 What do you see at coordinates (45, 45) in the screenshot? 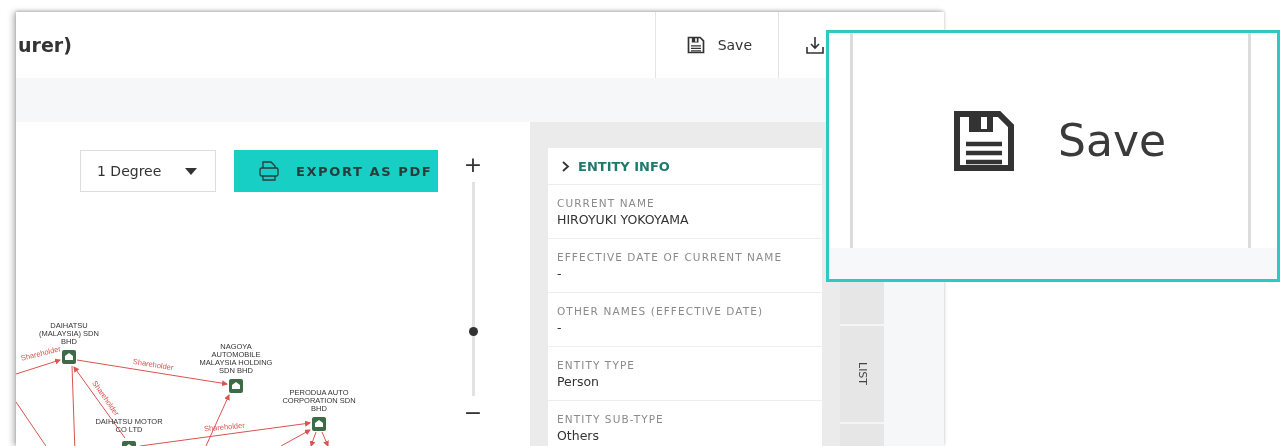
I see `page-title: urer)` at bounding box center [45, 45].